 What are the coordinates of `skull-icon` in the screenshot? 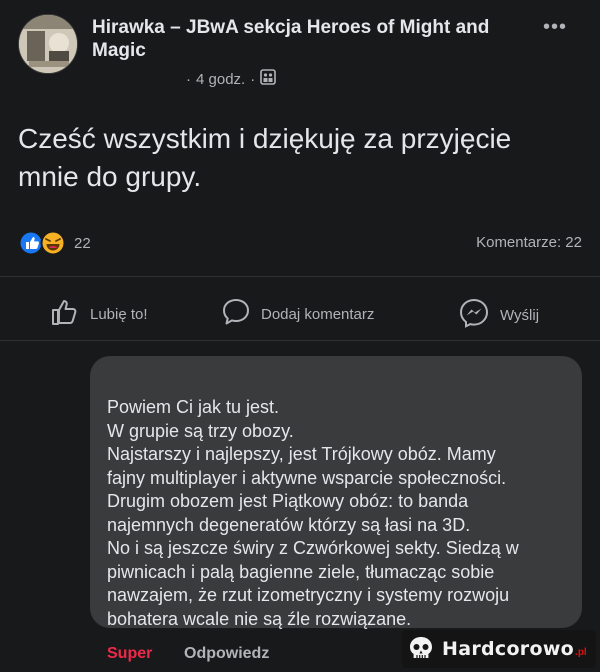 It's located at (421, 647).